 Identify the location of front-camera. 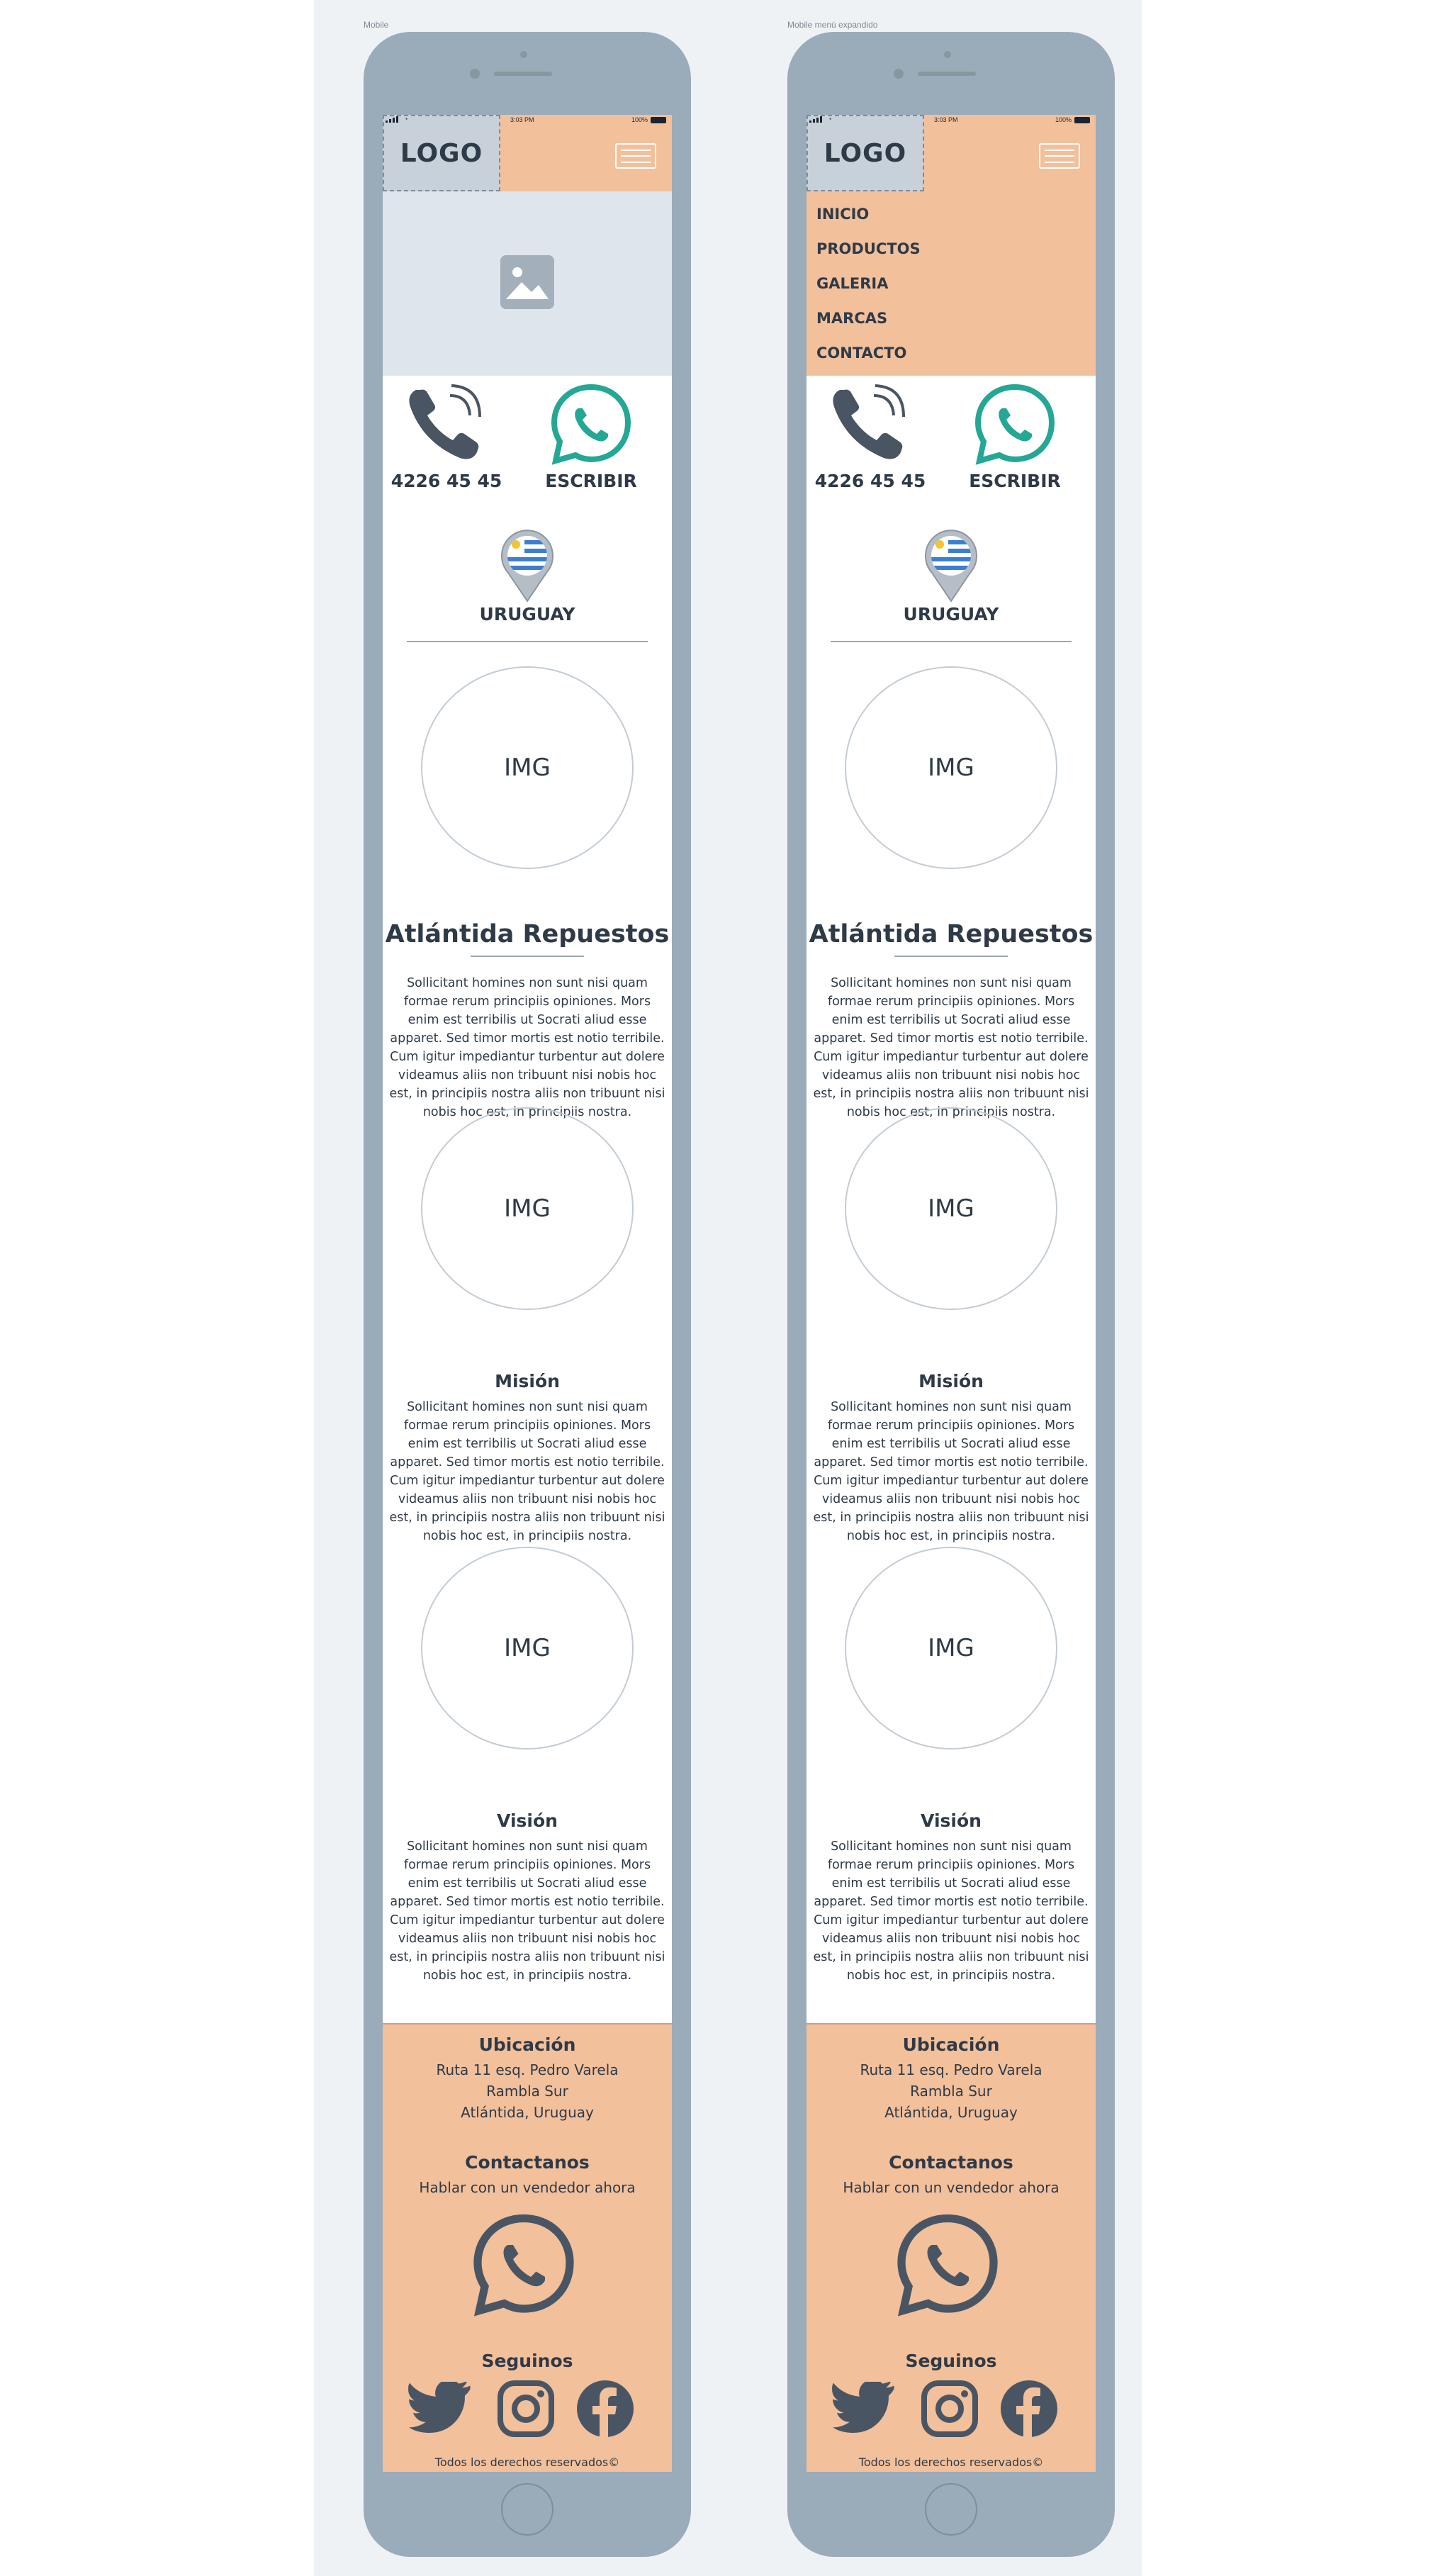
(899, 74).